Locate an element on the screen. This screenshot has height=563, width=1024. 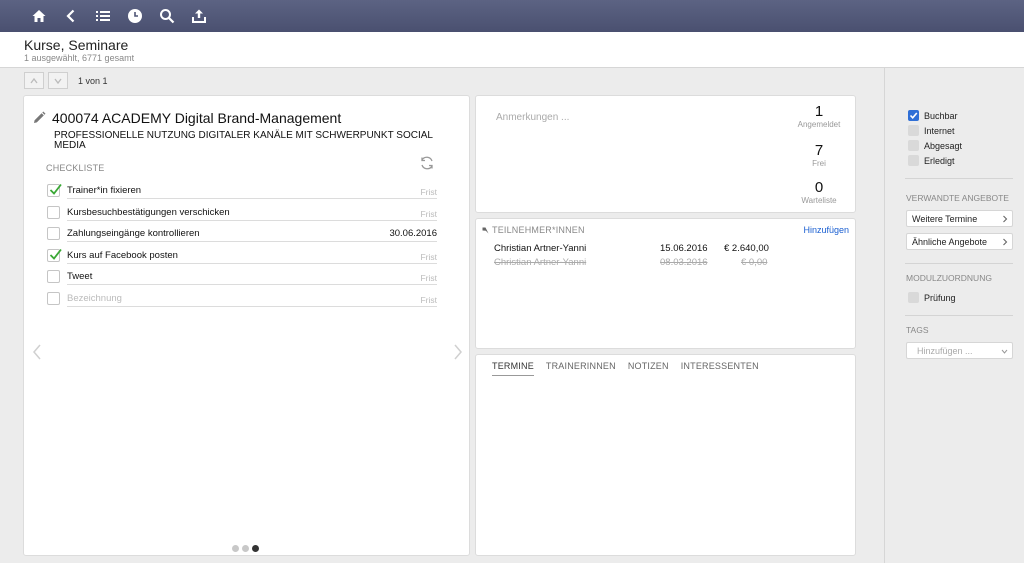
status-label: Internet is located at coordinates (939, 130).